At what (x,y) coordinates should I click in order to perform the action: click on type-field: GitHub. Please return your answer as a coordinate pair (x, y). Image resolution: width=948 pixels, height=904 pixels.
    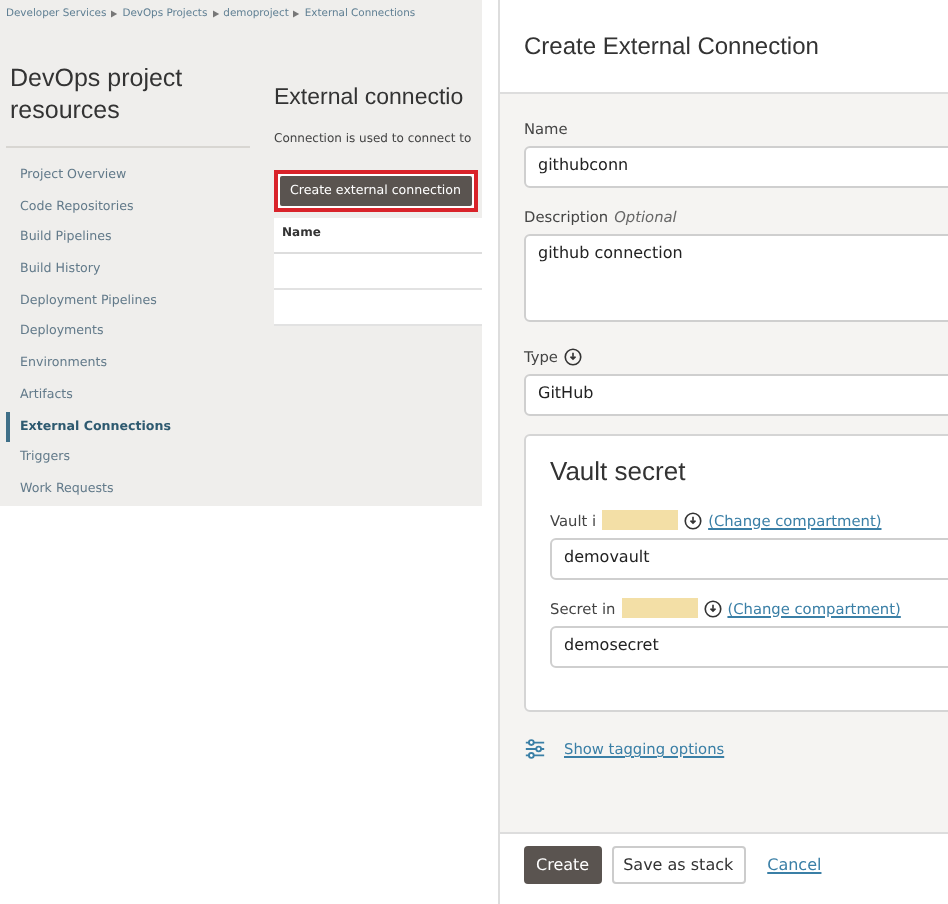
    Looking at the image, I should click on (736, 395).